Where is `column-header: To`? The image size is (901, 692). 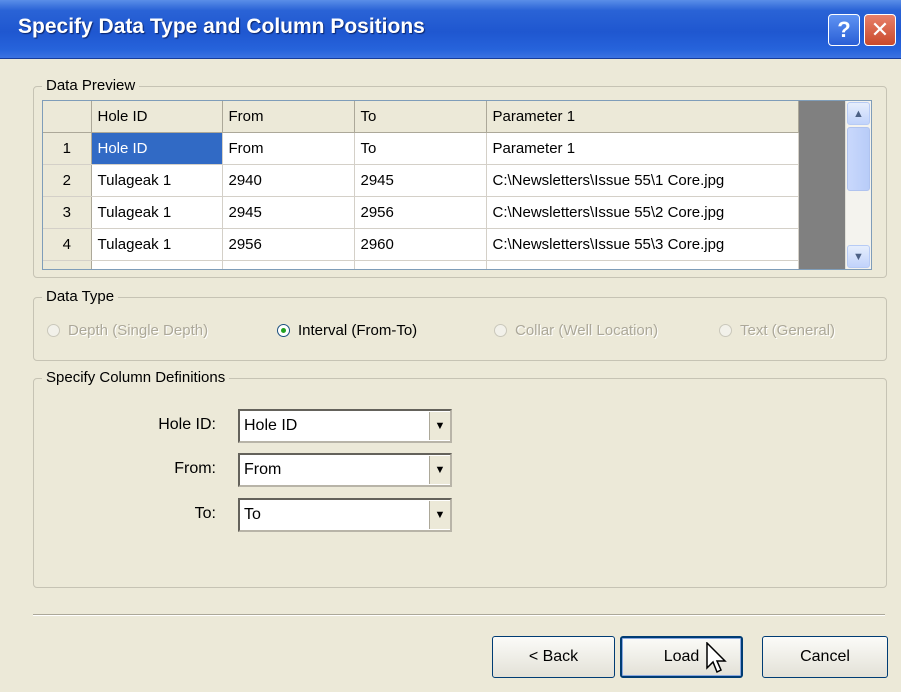
column-header: To is located at coordinates (420, 117).